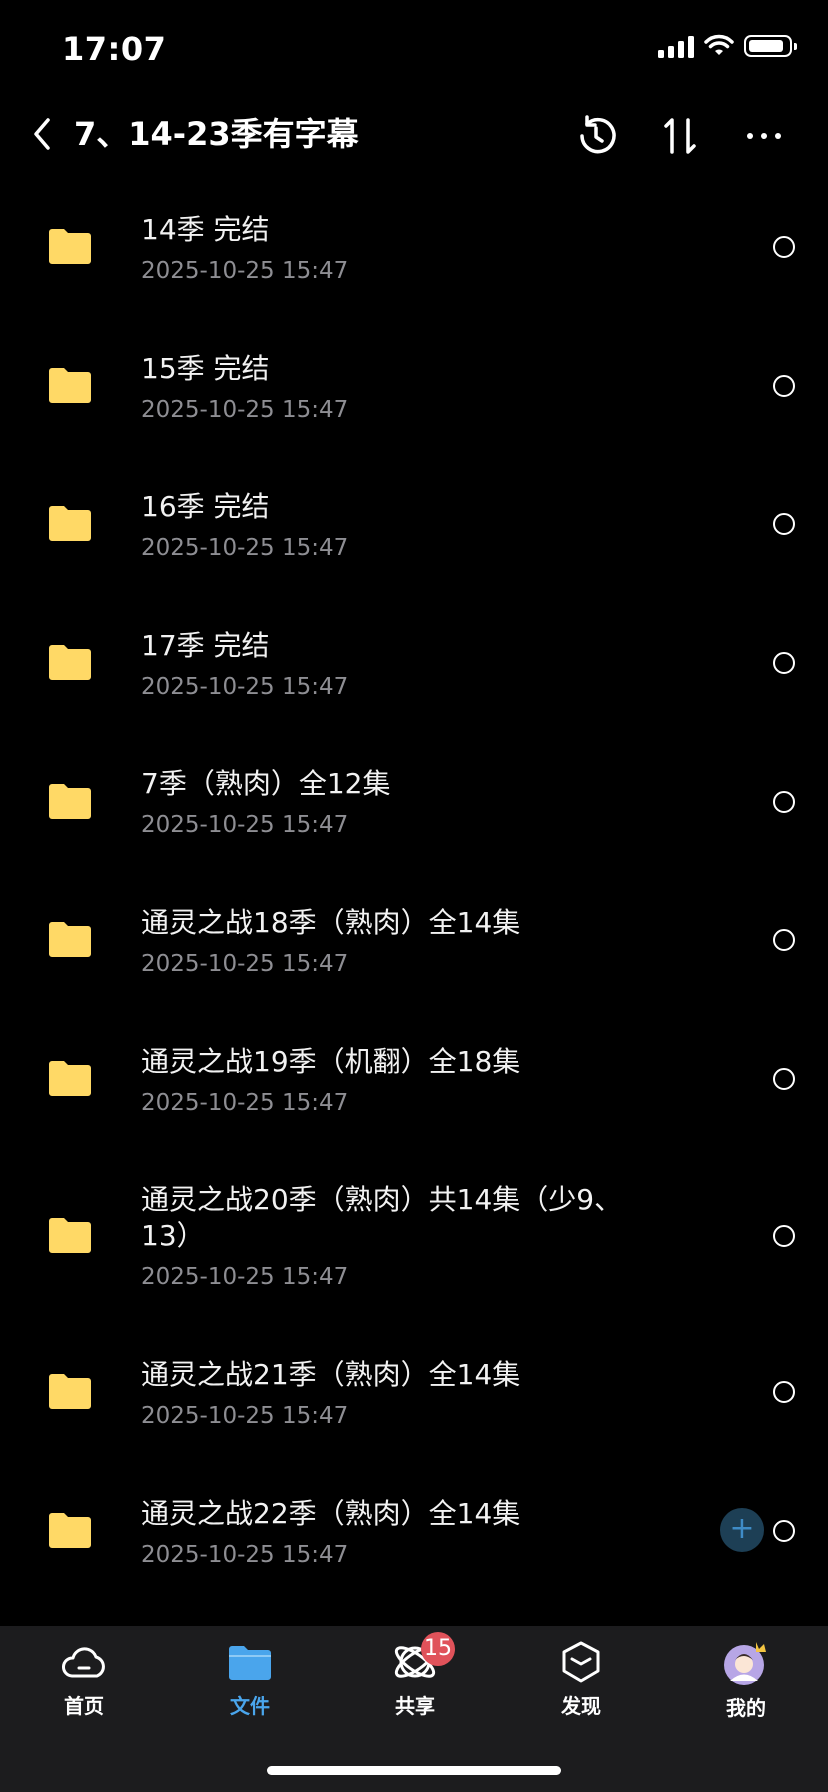  What do you see at coordinates (84, 1706) in the screenshot?
I see `tab-label: 首页` at bounding box center [84, 1706].